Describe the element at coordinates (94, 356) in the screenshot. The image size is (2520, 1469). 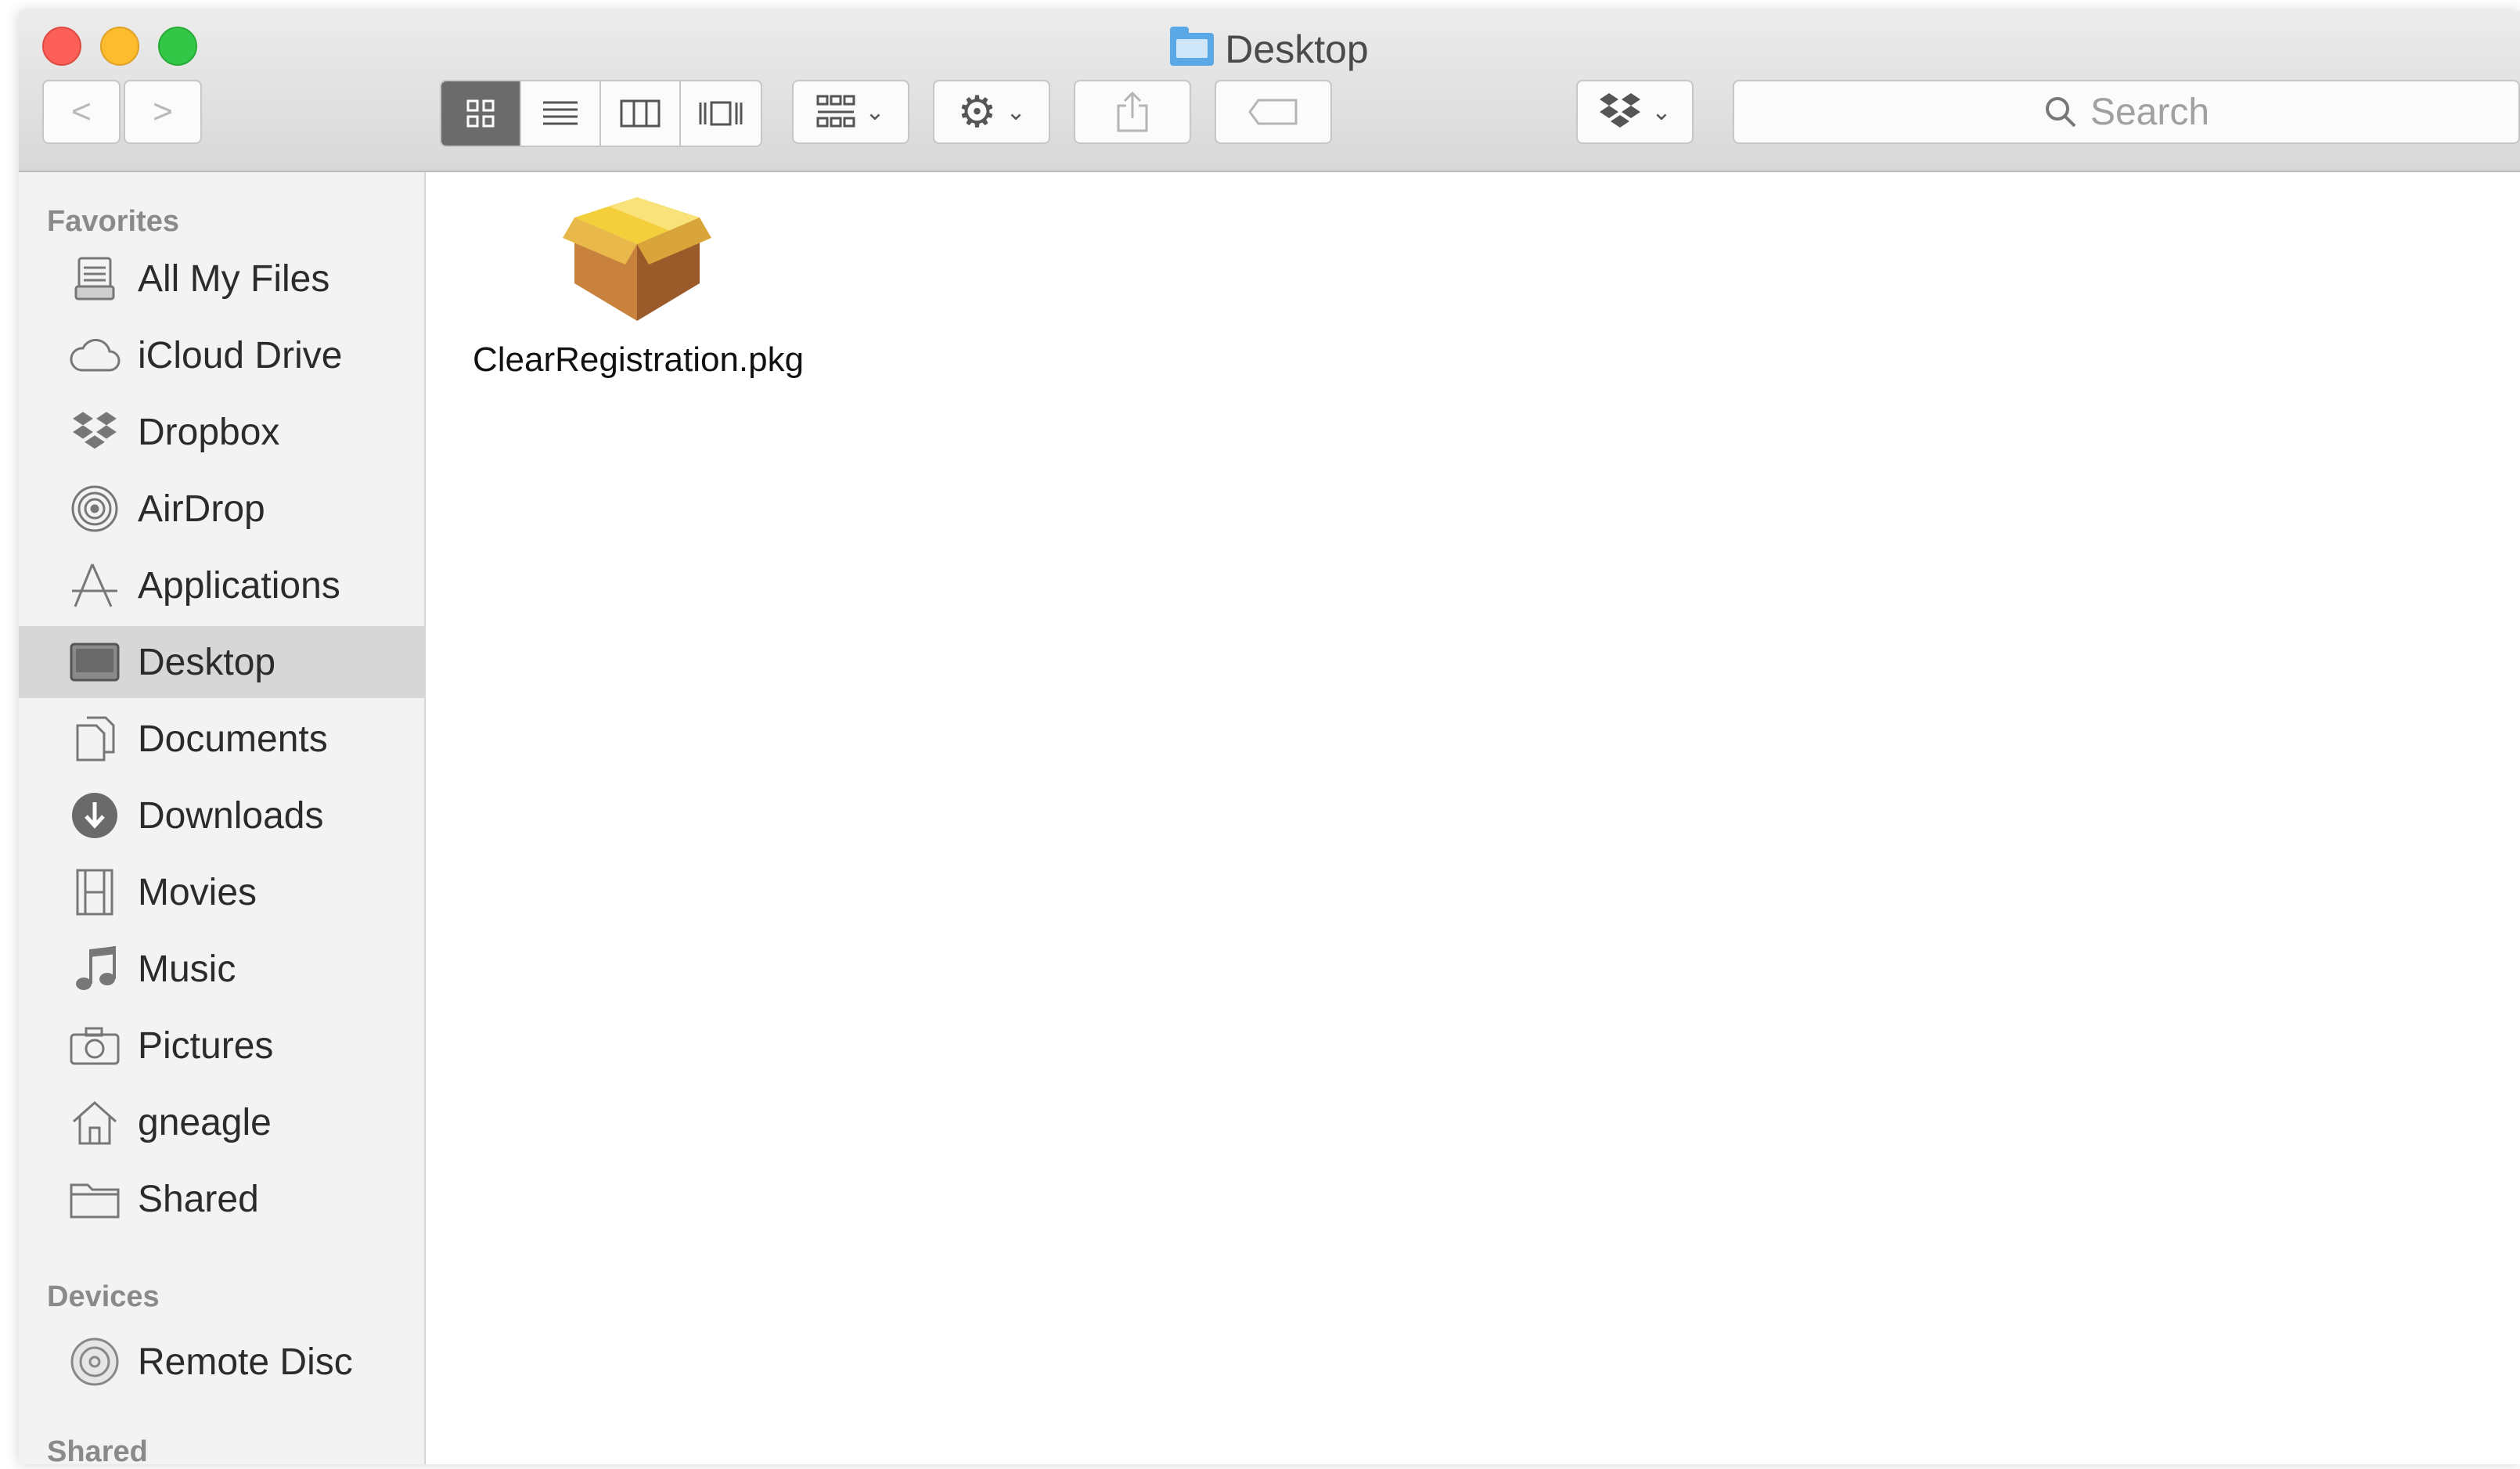
I see `cloud-icon` at that location.